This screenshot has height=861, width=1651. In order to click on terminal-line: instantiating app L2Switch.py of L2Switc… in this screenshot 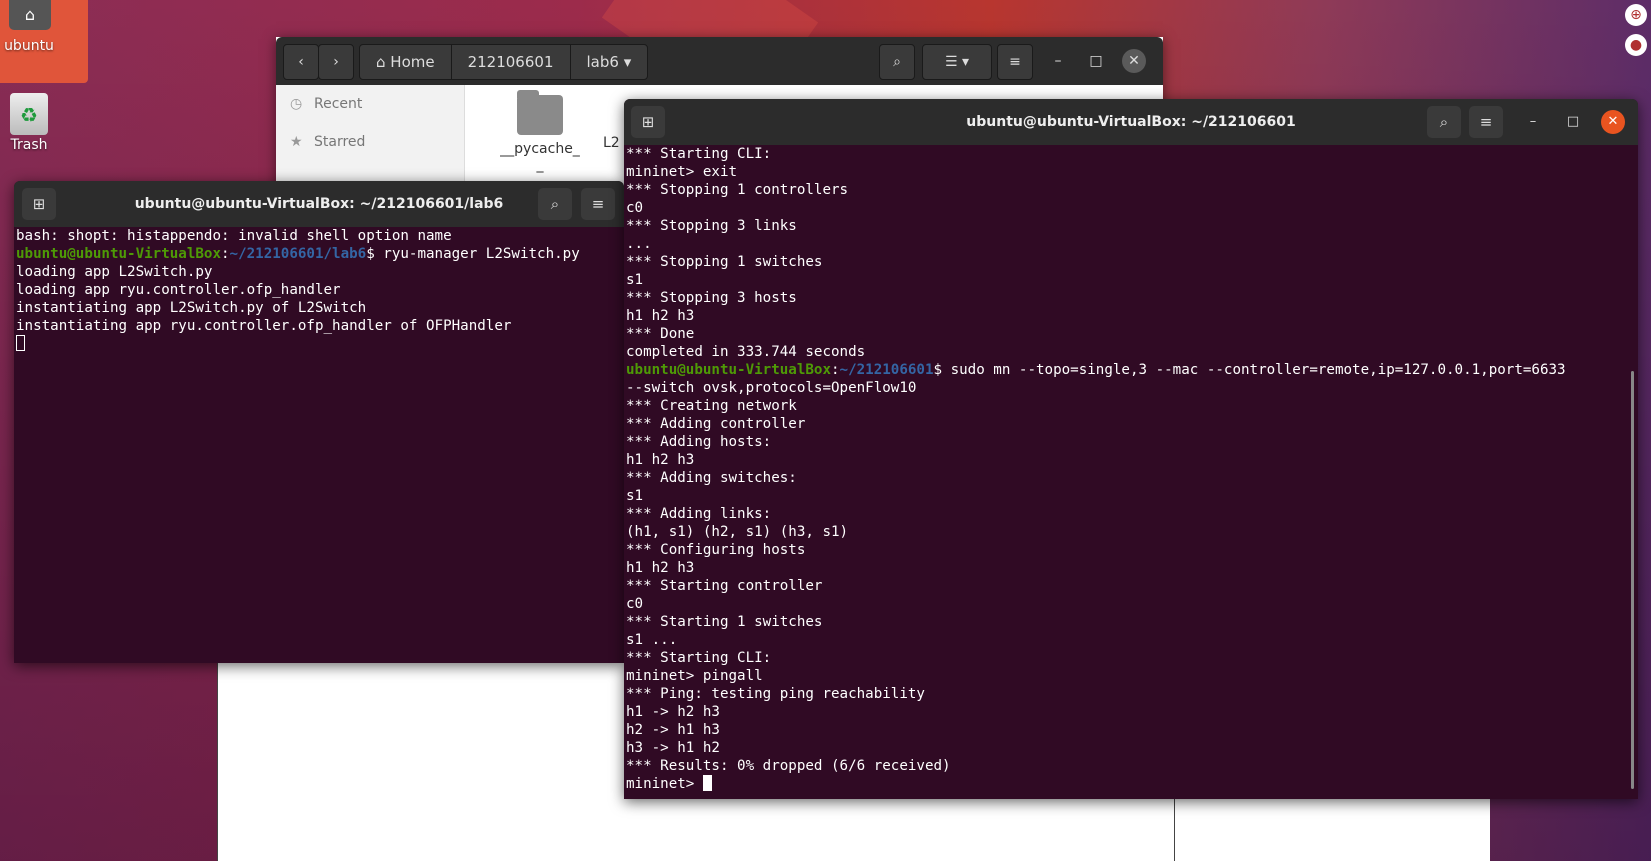, I will do `click(191, 308)`.